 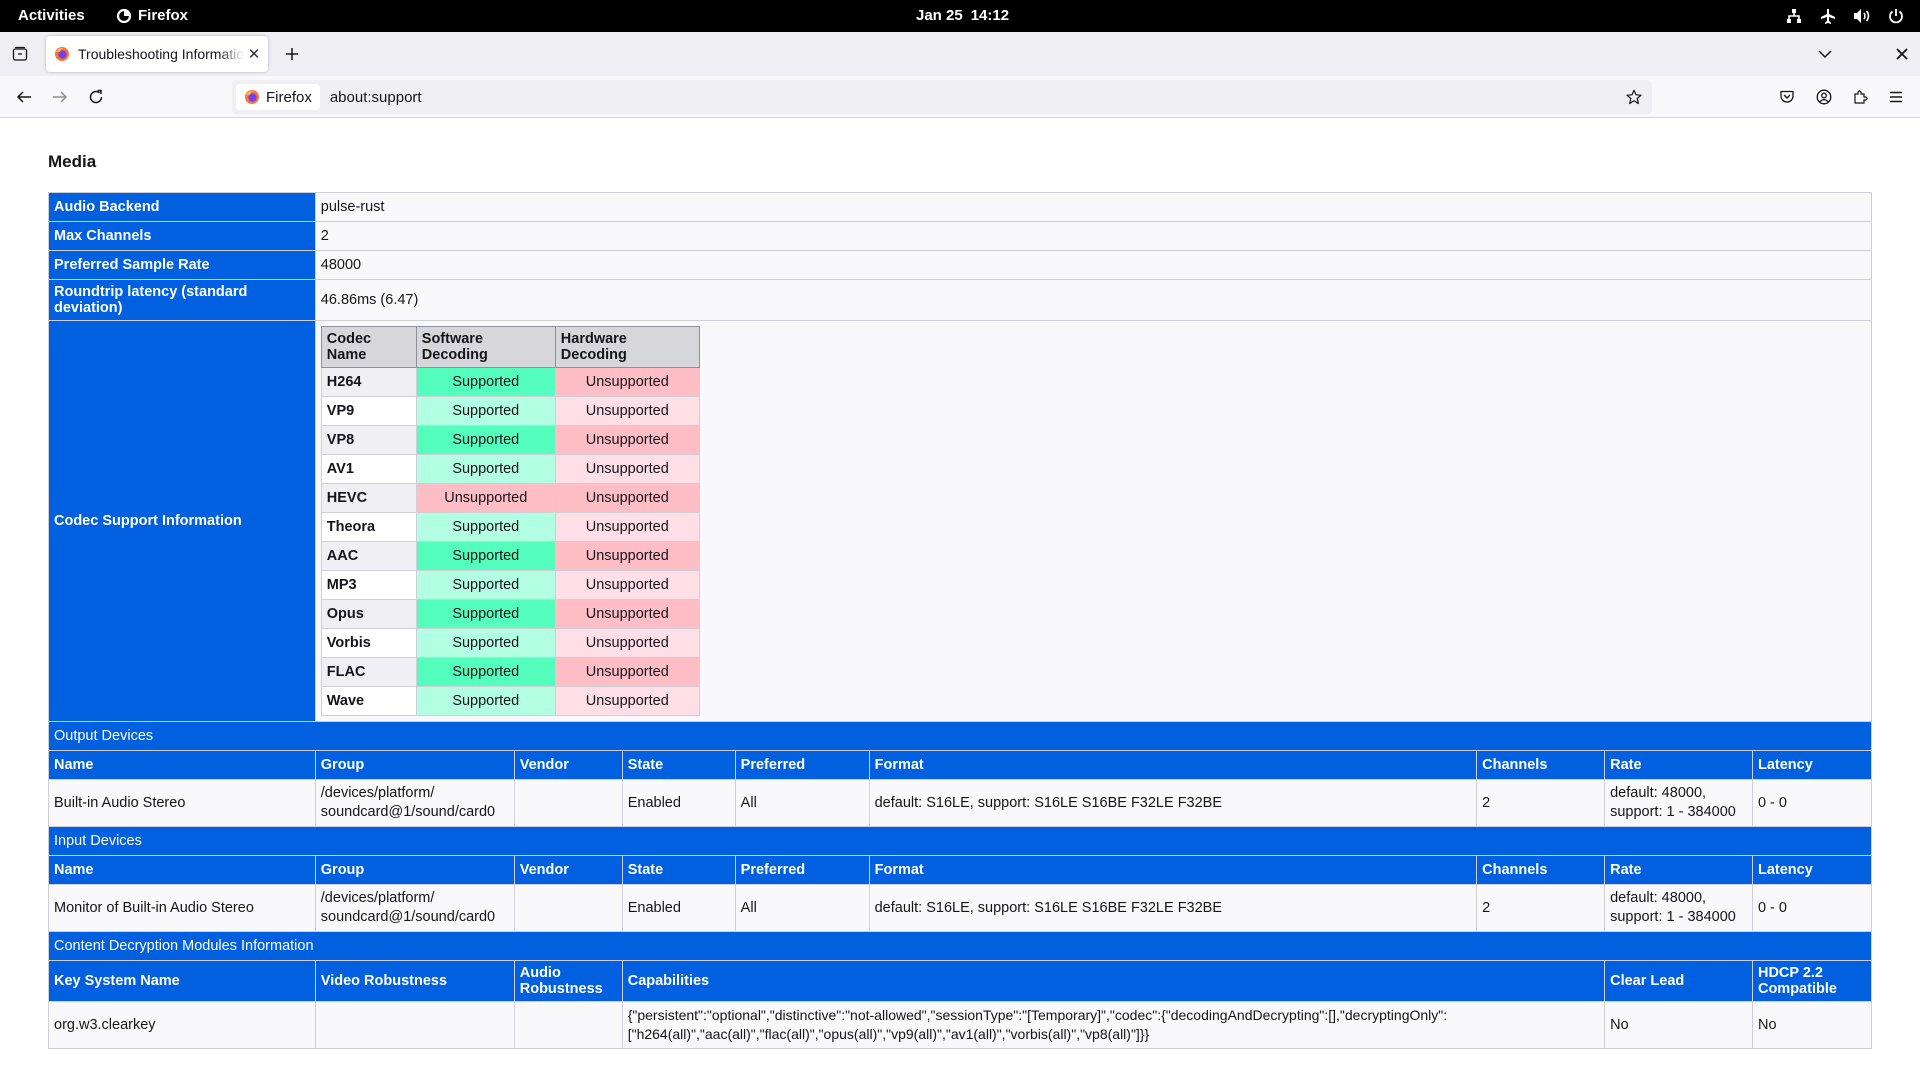 What do you see at coordinates (510, 469) in the screenshot?
I see `codec-row: AV1 Supported Unsupported` at bounding box center [510, 469].